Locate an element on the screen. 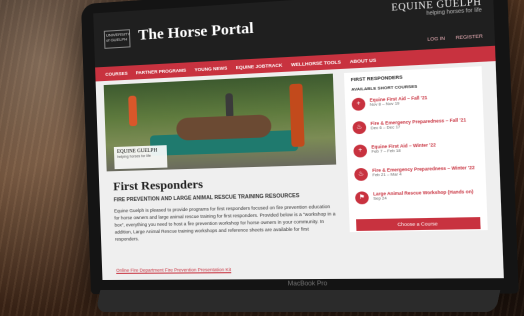 This screenshot has width=524, height=316. nav-equine-jobtrack: EQUINE JOBTRACK is located at coordinates (259, 66).